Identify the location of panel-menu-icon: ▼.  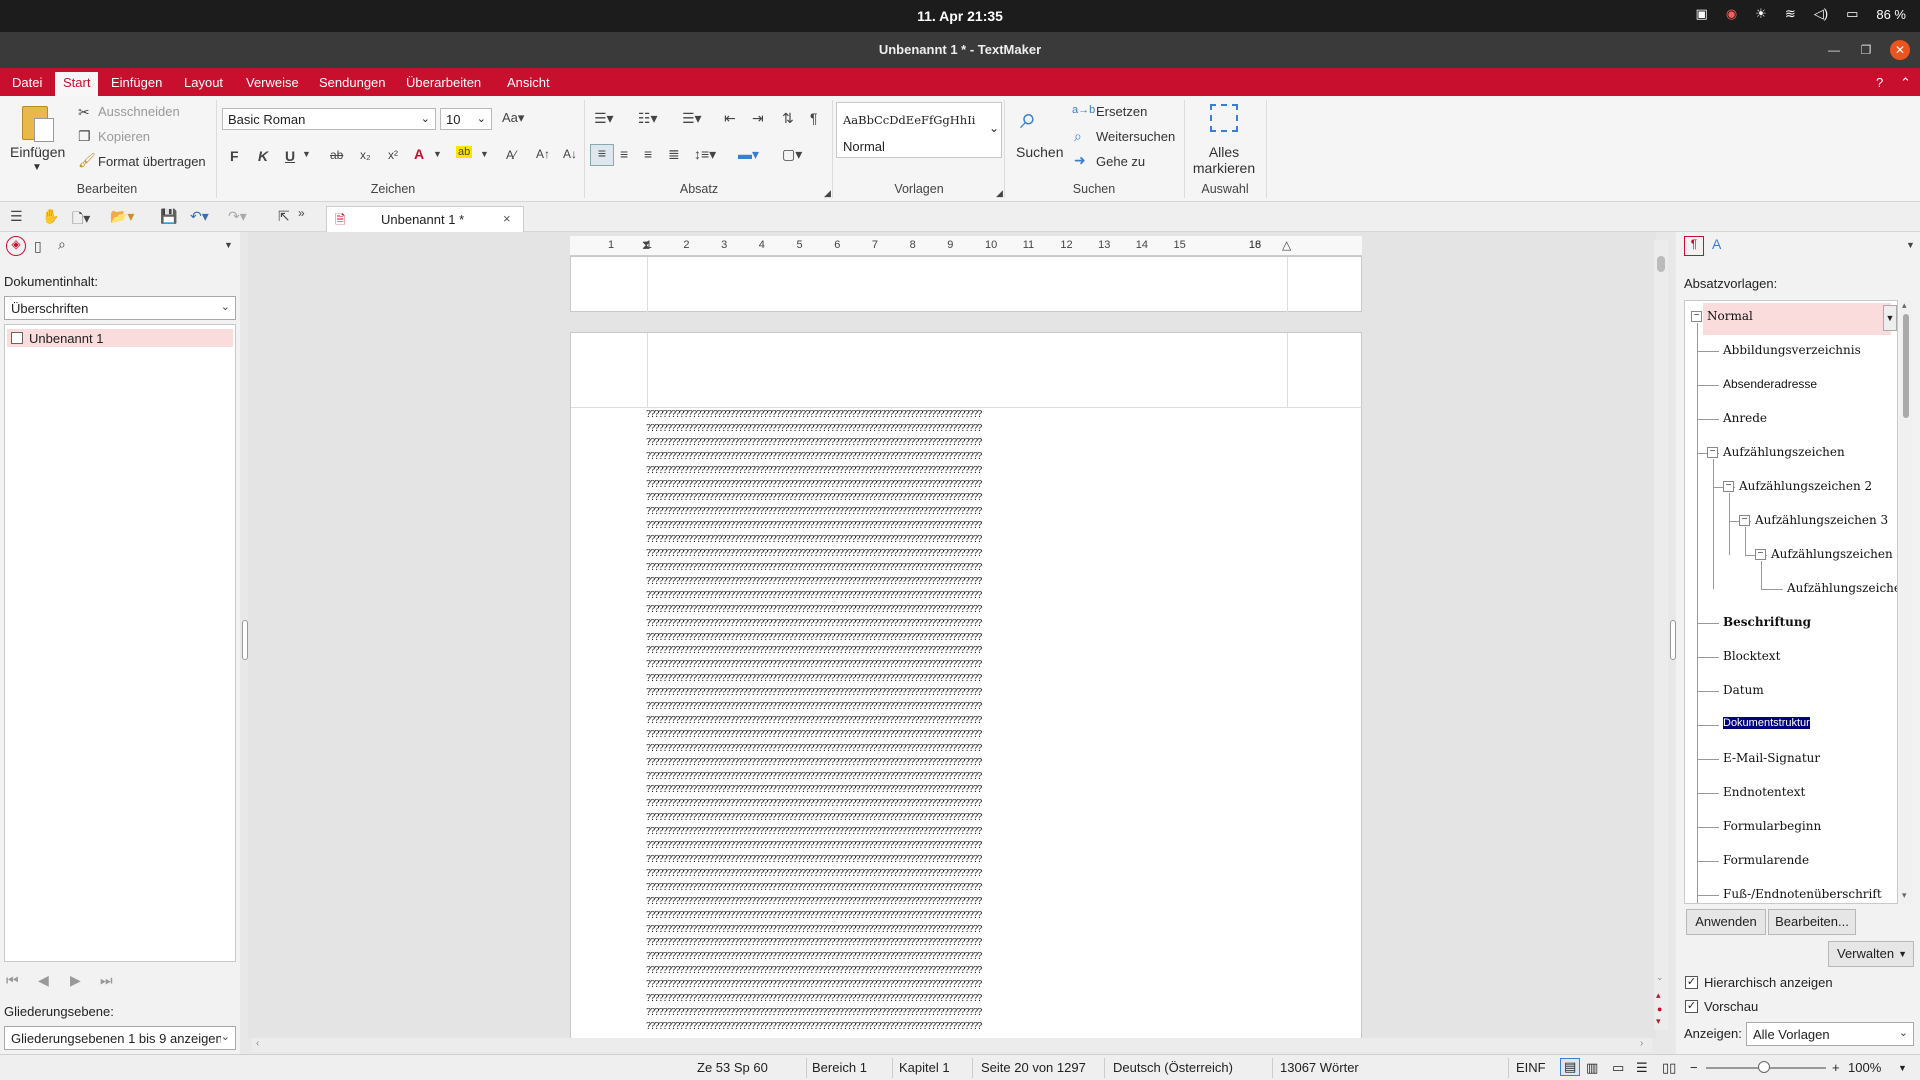
(1910, 245).